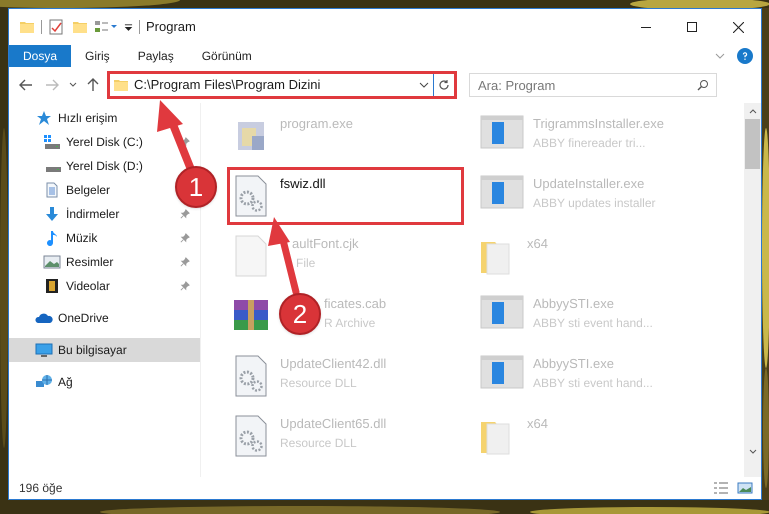 Image resolution: width=769 pixels, height=514 pixels. I want to click on sidebar-item: Yerel Disk (D:), so click(93, 166).